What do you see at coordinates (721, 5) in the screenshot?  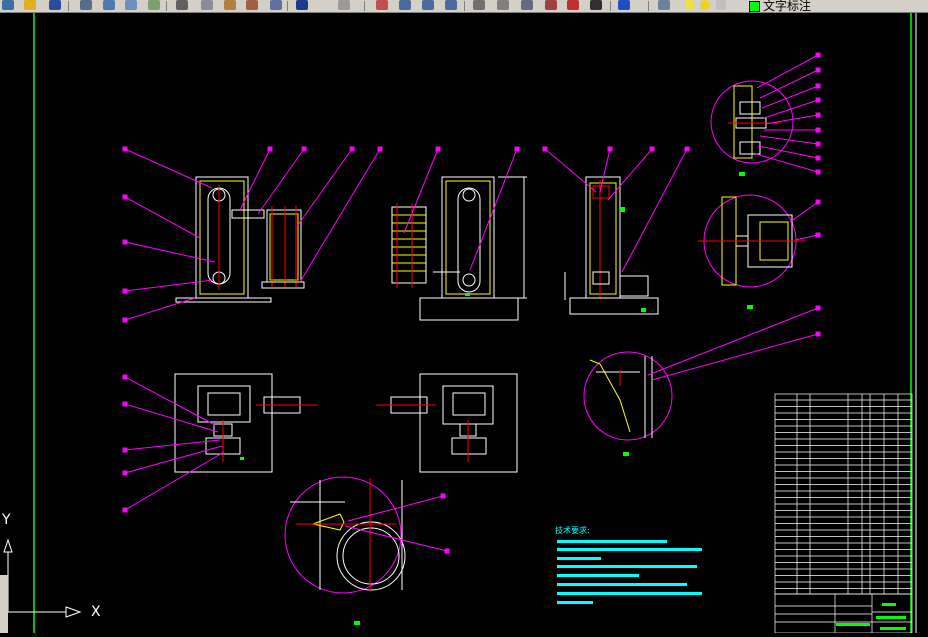 I see `lock-icon` at bounding box center [721, 5].